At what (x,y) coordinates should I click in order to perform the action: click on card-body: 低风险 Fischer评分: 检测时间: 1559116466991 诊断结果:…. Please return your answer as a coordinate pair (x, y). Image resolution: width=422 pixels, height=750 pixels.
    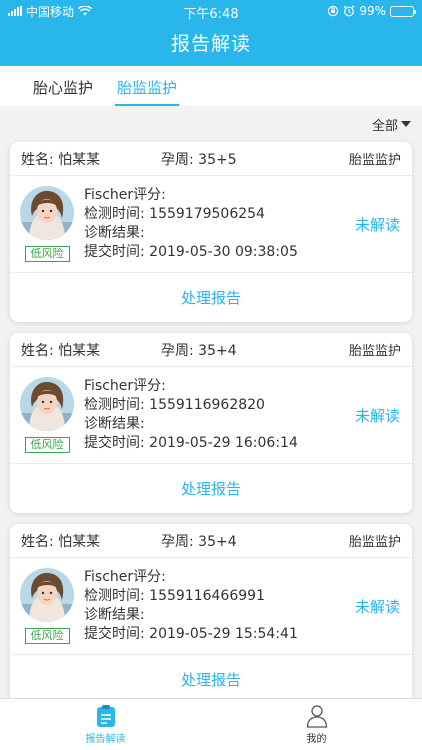
    Looking at the image, I should click on (211, 606).